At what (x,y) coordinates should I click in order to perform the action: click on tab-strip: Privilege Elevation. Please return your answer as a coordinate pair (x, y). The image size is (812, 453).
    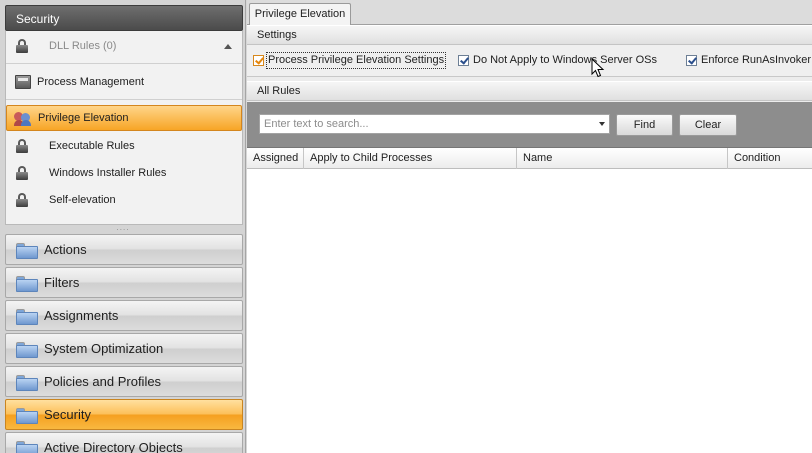
    Looking at the image, I should click on (529, 13).